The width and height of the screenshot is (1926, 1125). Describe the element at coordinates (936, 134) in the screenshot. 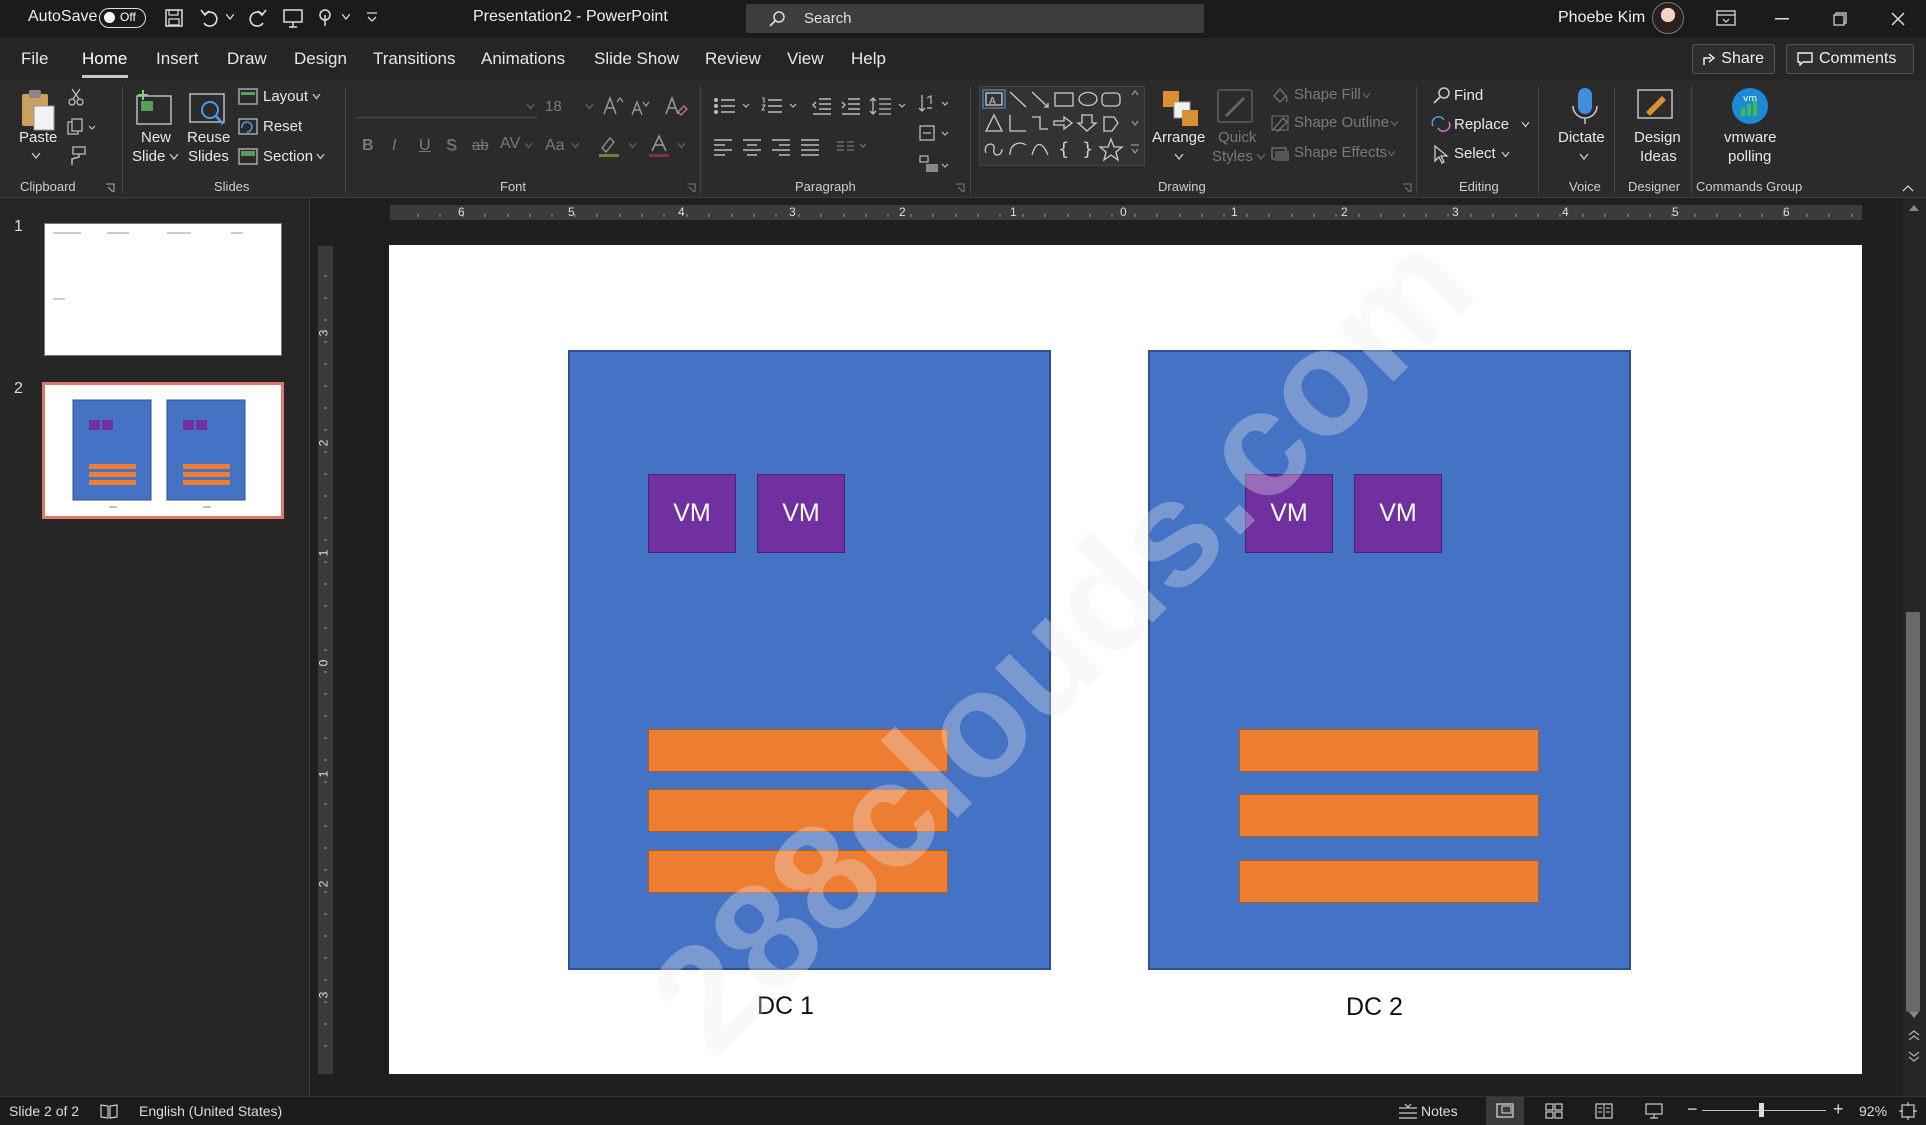

I see `align-text-icon` at that location.